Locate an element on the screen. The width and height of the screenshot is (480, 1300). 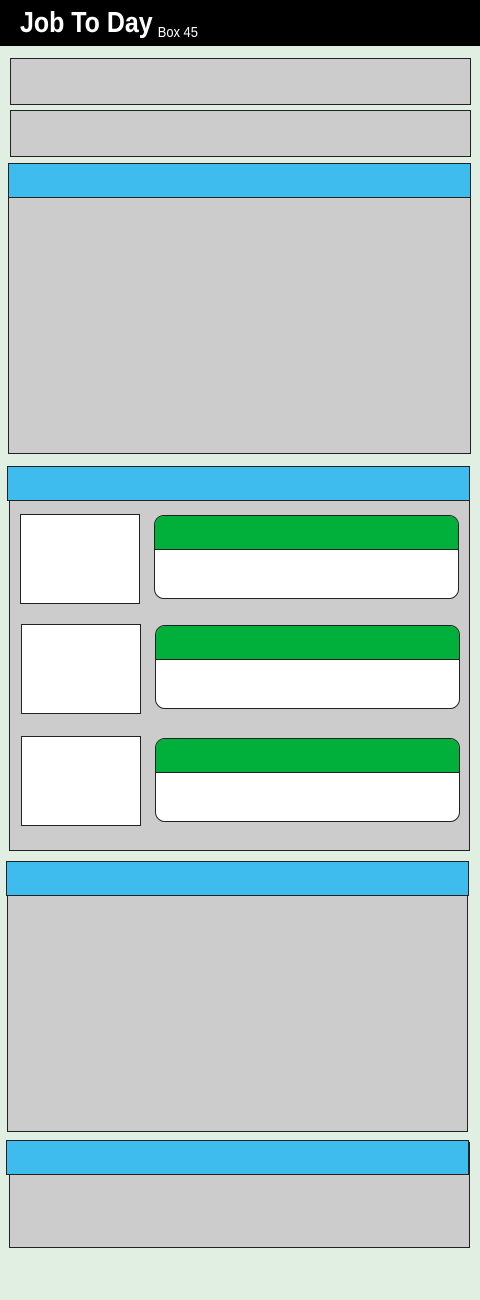
list-item-1-card is located at coordinates (306, 557).